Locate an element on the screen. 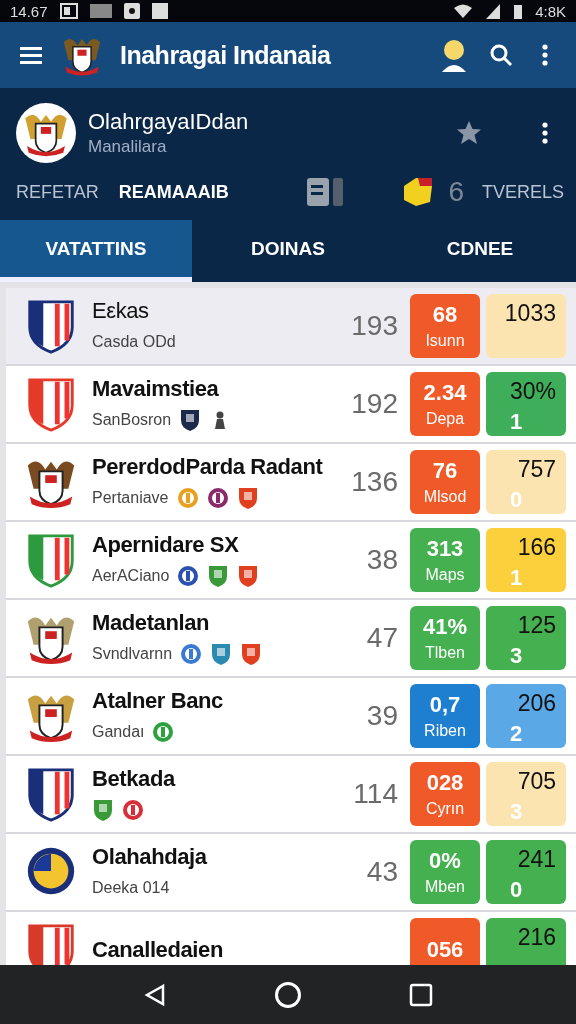 The image size is (576, 1024). stat-label: Depa is located at coordinates (445, 419).